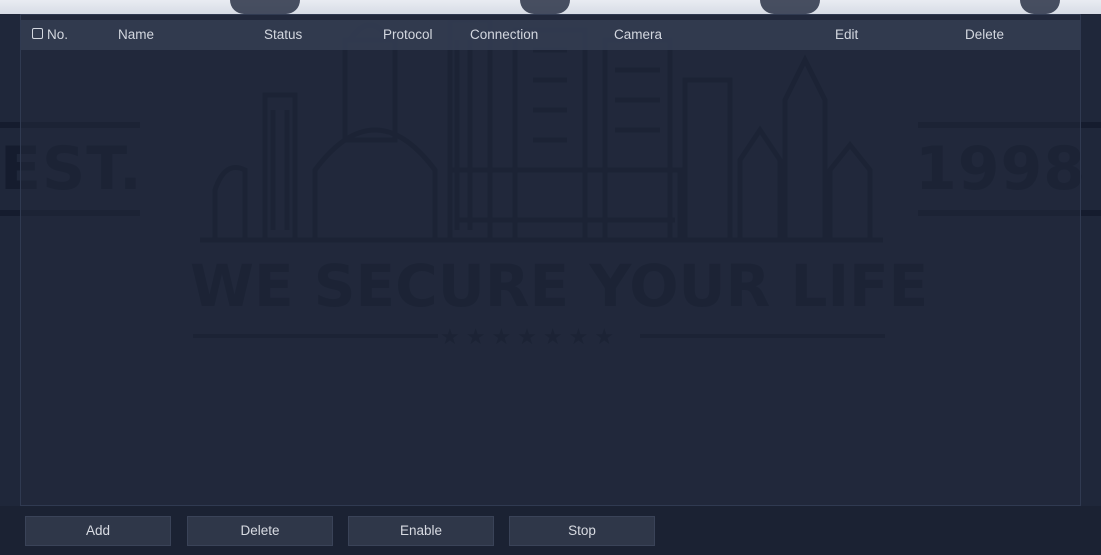  What do you see at coordinates (57, 34) in the screenshot?
I see `column-header-no: No.` at bounding box center [57, 34].